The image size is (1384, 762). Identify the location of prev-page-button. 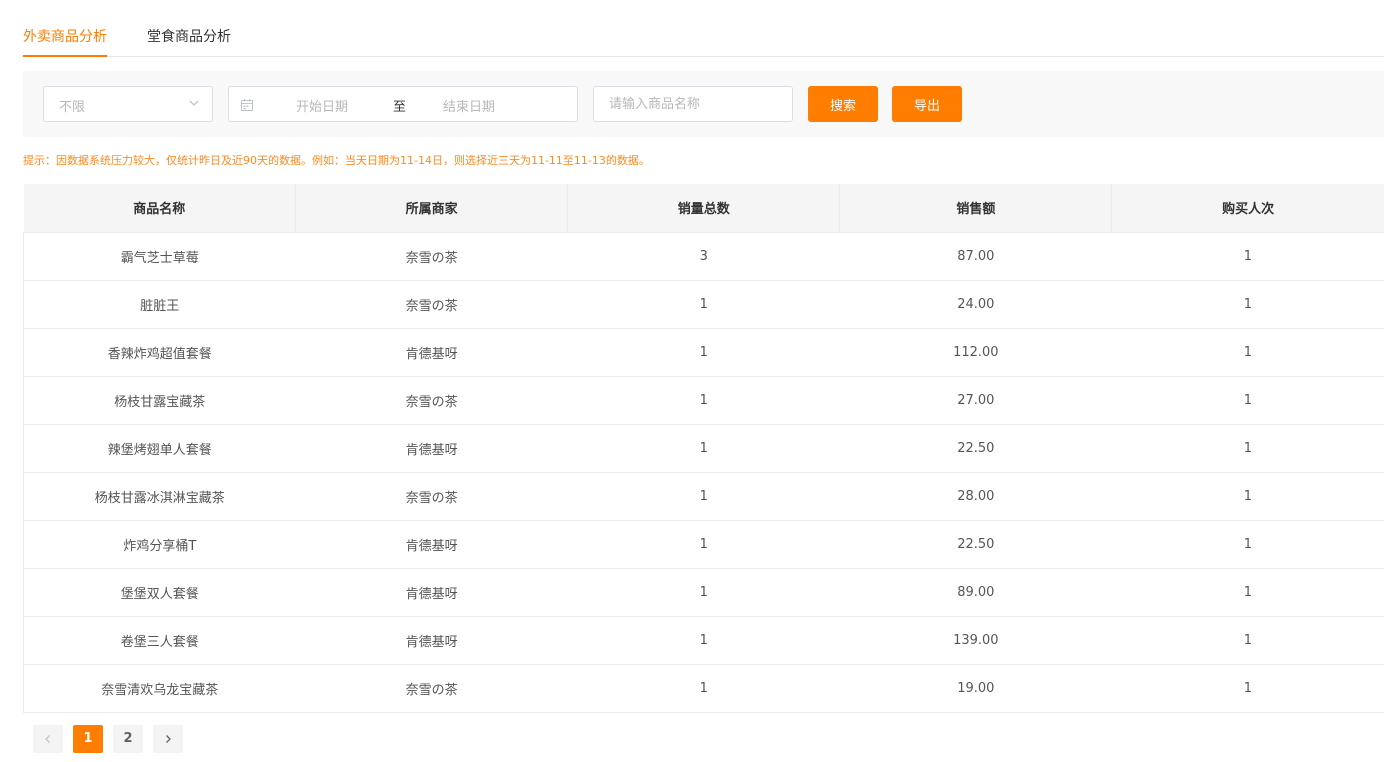
(48, 739).